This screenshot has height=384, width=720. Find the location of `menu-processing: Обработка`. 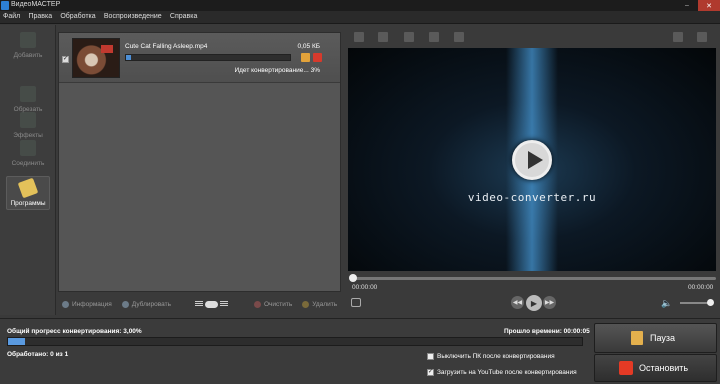

menu-processing: Обработка is located at coordinates (77, 15).